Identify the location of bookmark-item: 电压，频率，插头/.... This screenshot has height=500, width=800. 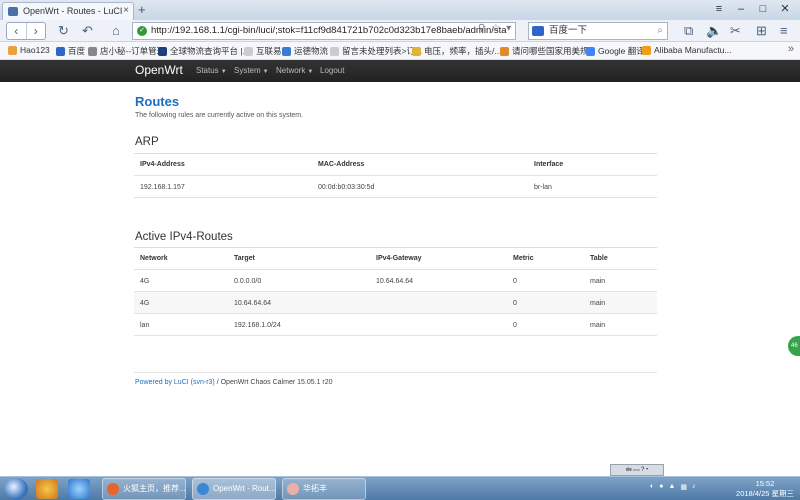
(456, 51).